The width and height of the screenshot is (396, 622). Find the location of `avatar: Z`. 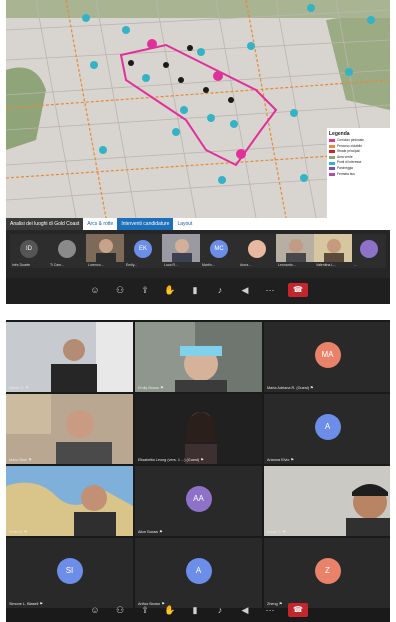

avatar: Z is located at coordinates (327, 571).